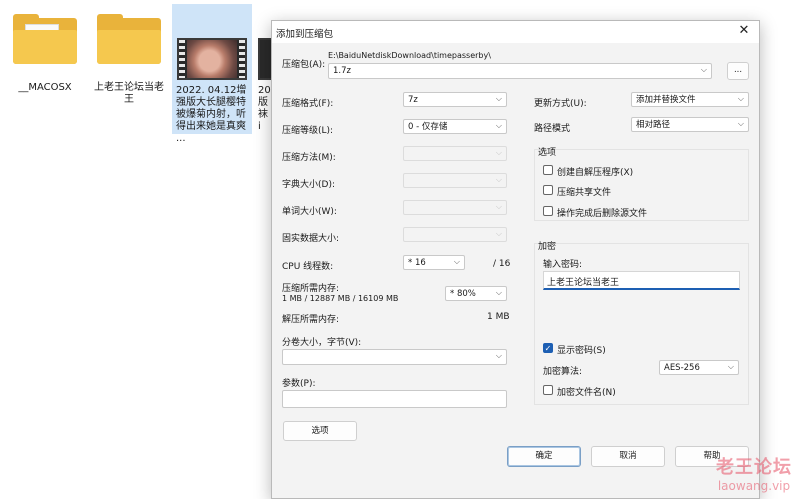  What do you see at coordinates (666, 100) in the screenshot?
I see `update-mode-value: 添加并替换文件` at bounding box center [666, 100].